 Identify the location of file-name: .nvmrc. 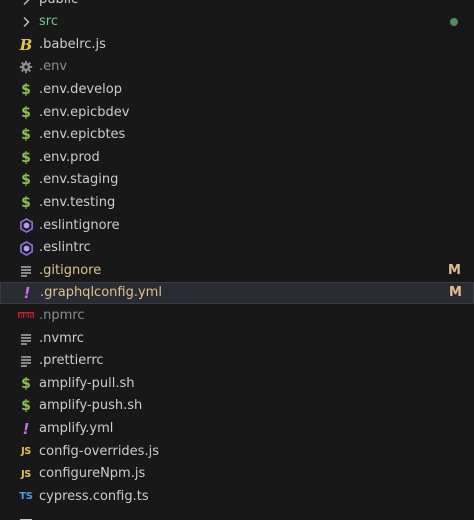
(61, 338).